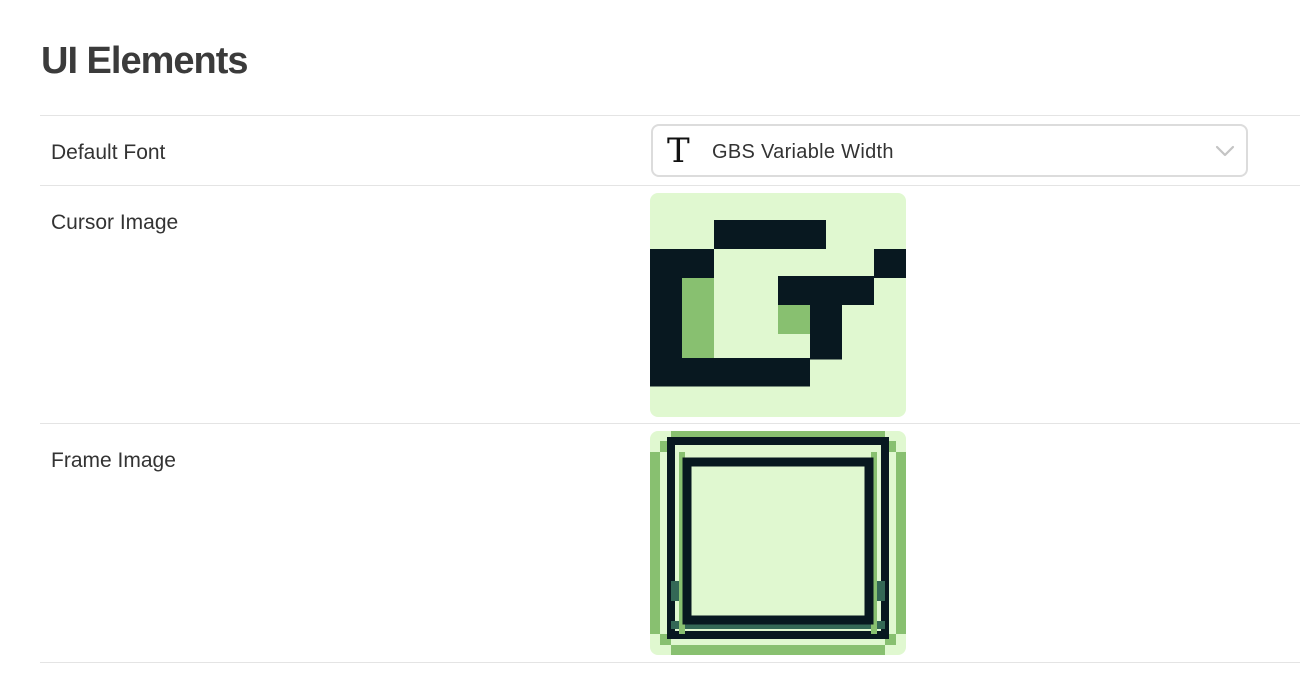  Describe the element at coordinates (678, 151) in the screenshot. I see `font-T-icon: T` at that location.